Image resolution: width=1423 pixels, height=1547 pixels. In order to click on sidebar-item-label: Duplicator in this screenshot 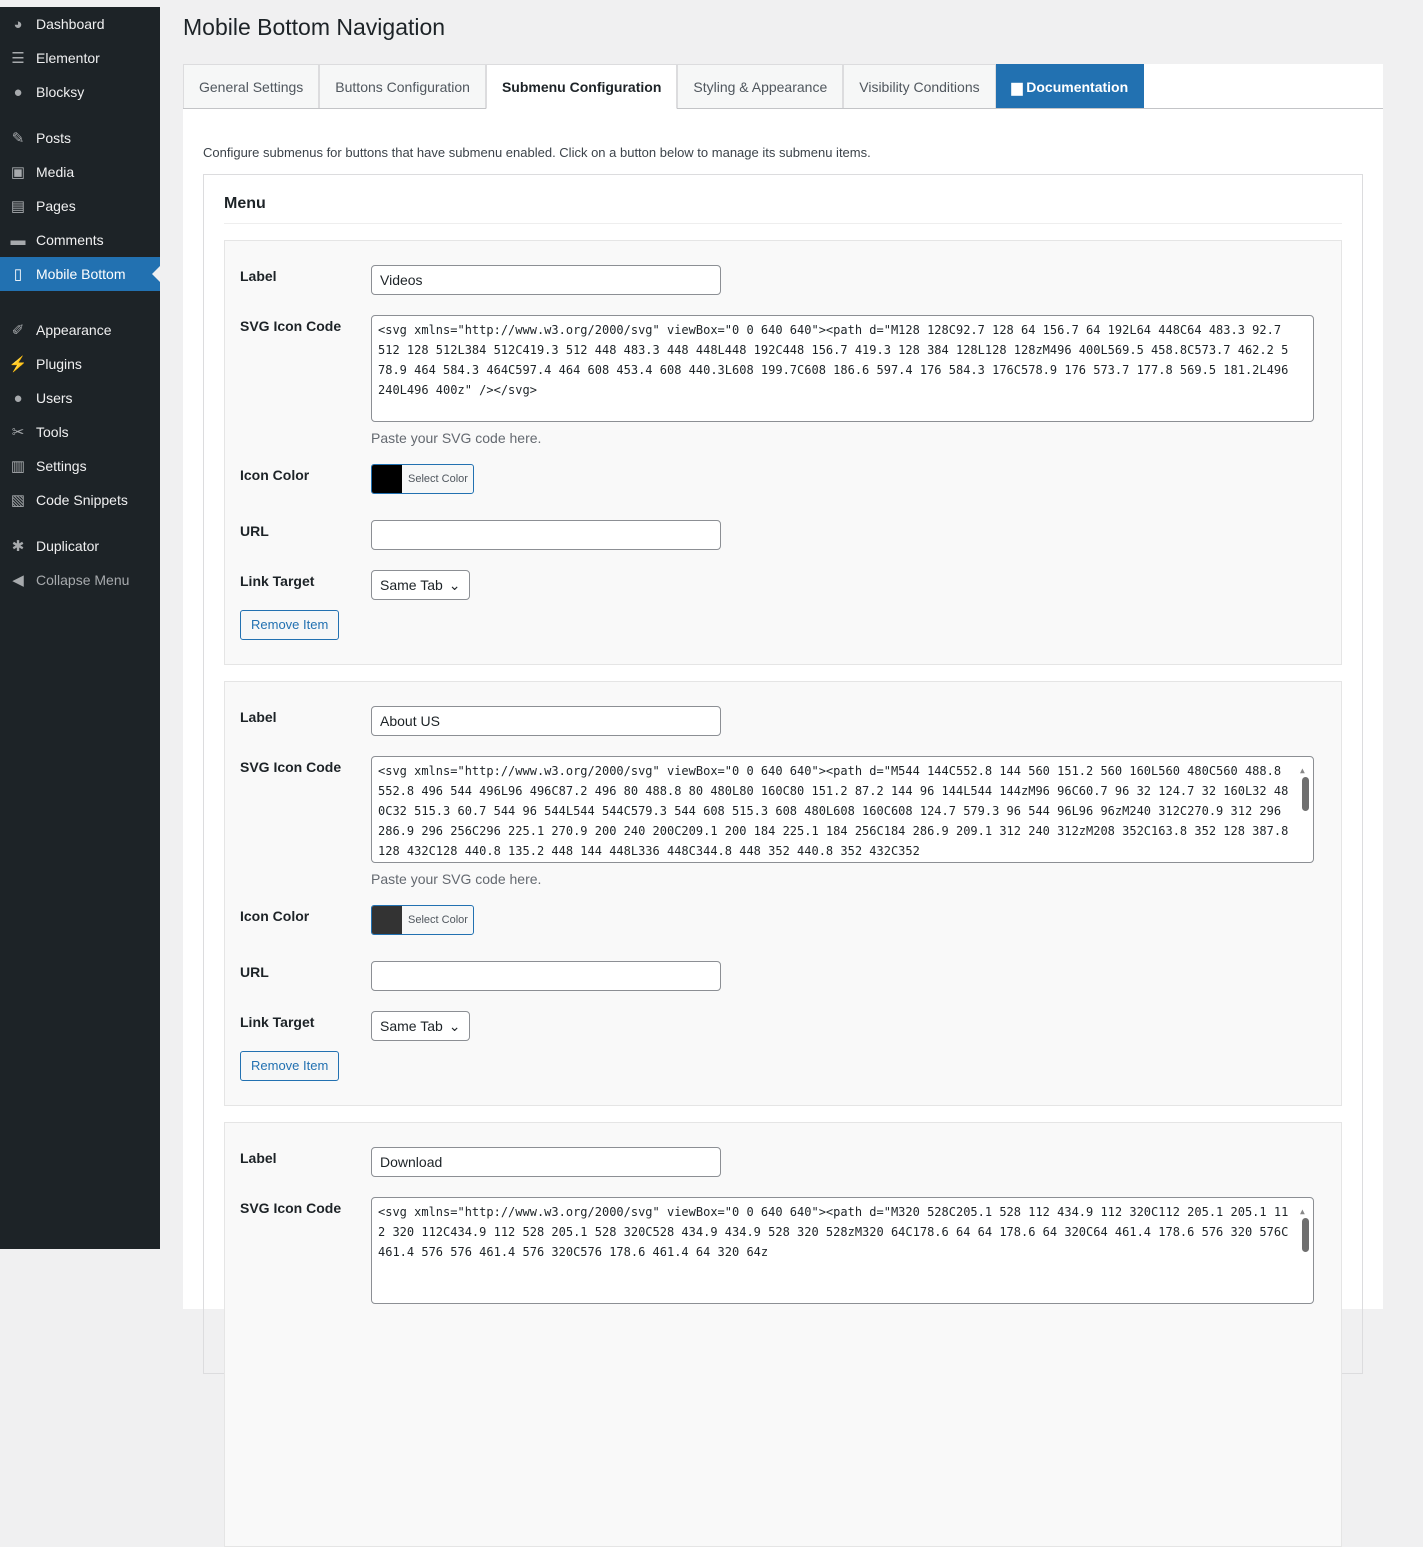, I will do `click(68, 546)`.